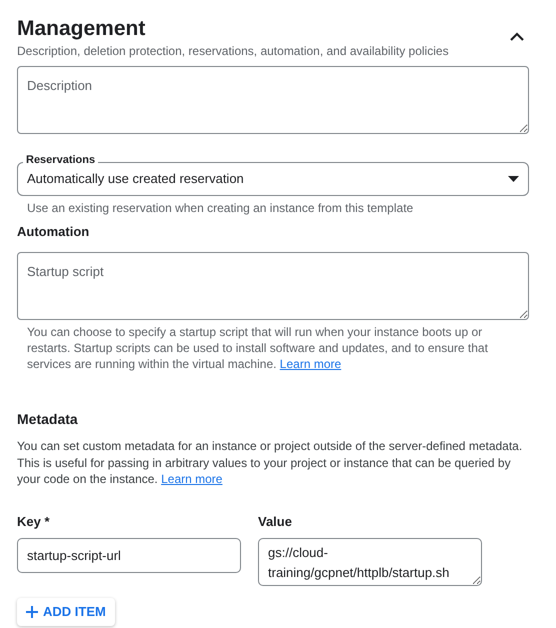 Image resolution: width=556 pixels, height=628 pixels. I want to click on reservations-dropdown: Automatically use created reservation, so click(273, 179).